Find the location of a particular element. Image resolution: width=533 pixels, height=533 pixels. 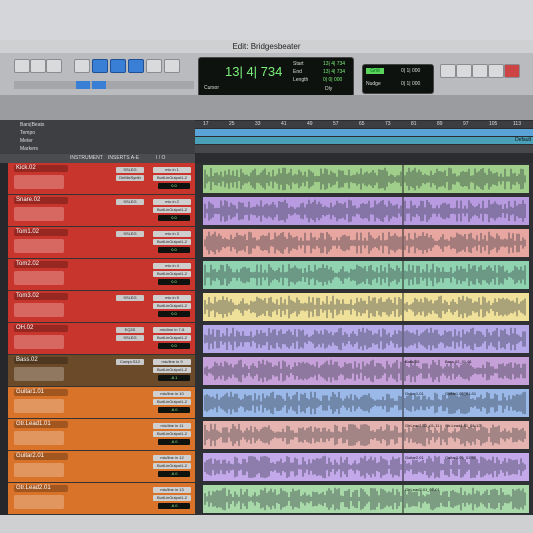

selector-tool-icon is located at coordinates (118, 66).